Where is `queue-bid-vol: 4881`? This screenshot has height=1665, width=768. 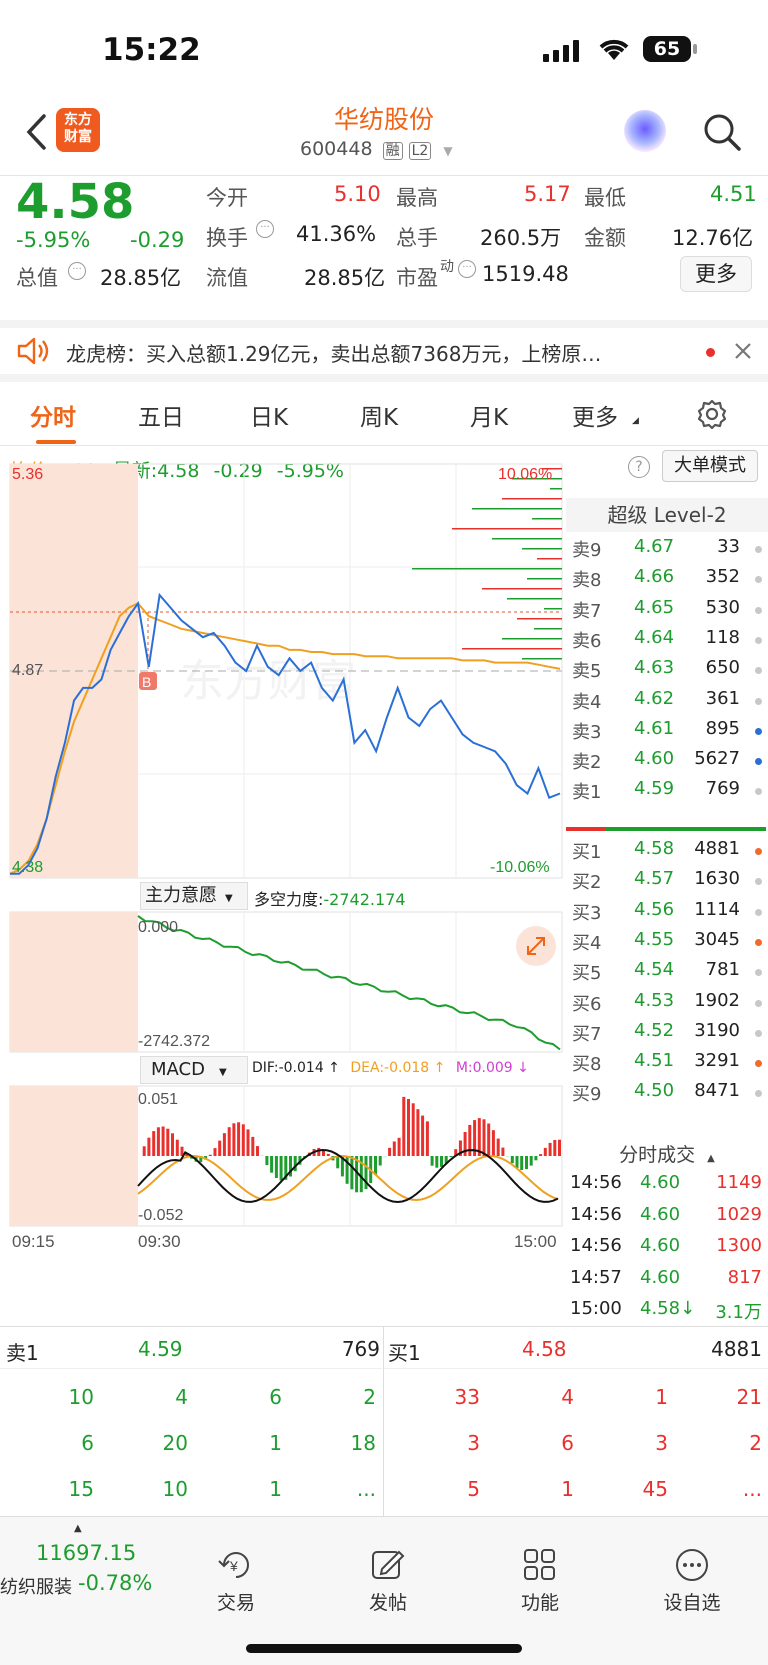 queue-bid-vol: 4881 is located at coordinates (736, 1349).